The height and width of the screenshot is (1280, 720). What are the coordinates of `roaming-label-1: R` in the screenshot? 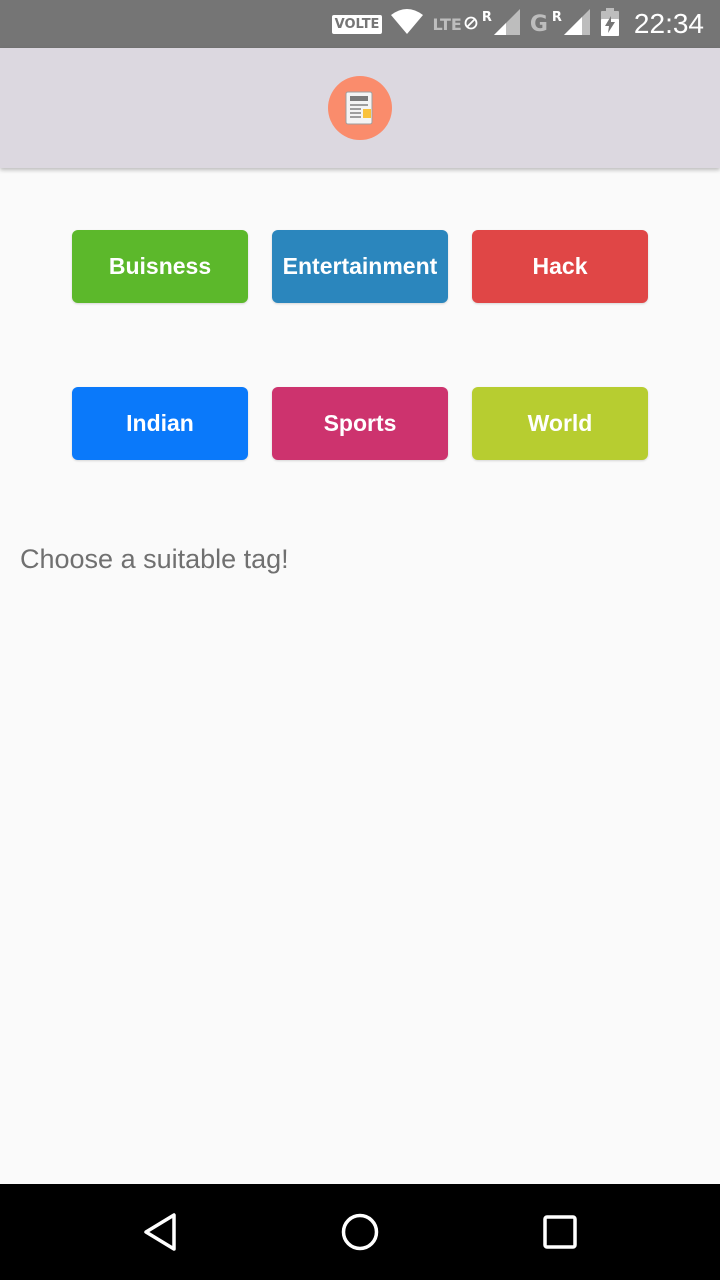 It's located at (486, 17).